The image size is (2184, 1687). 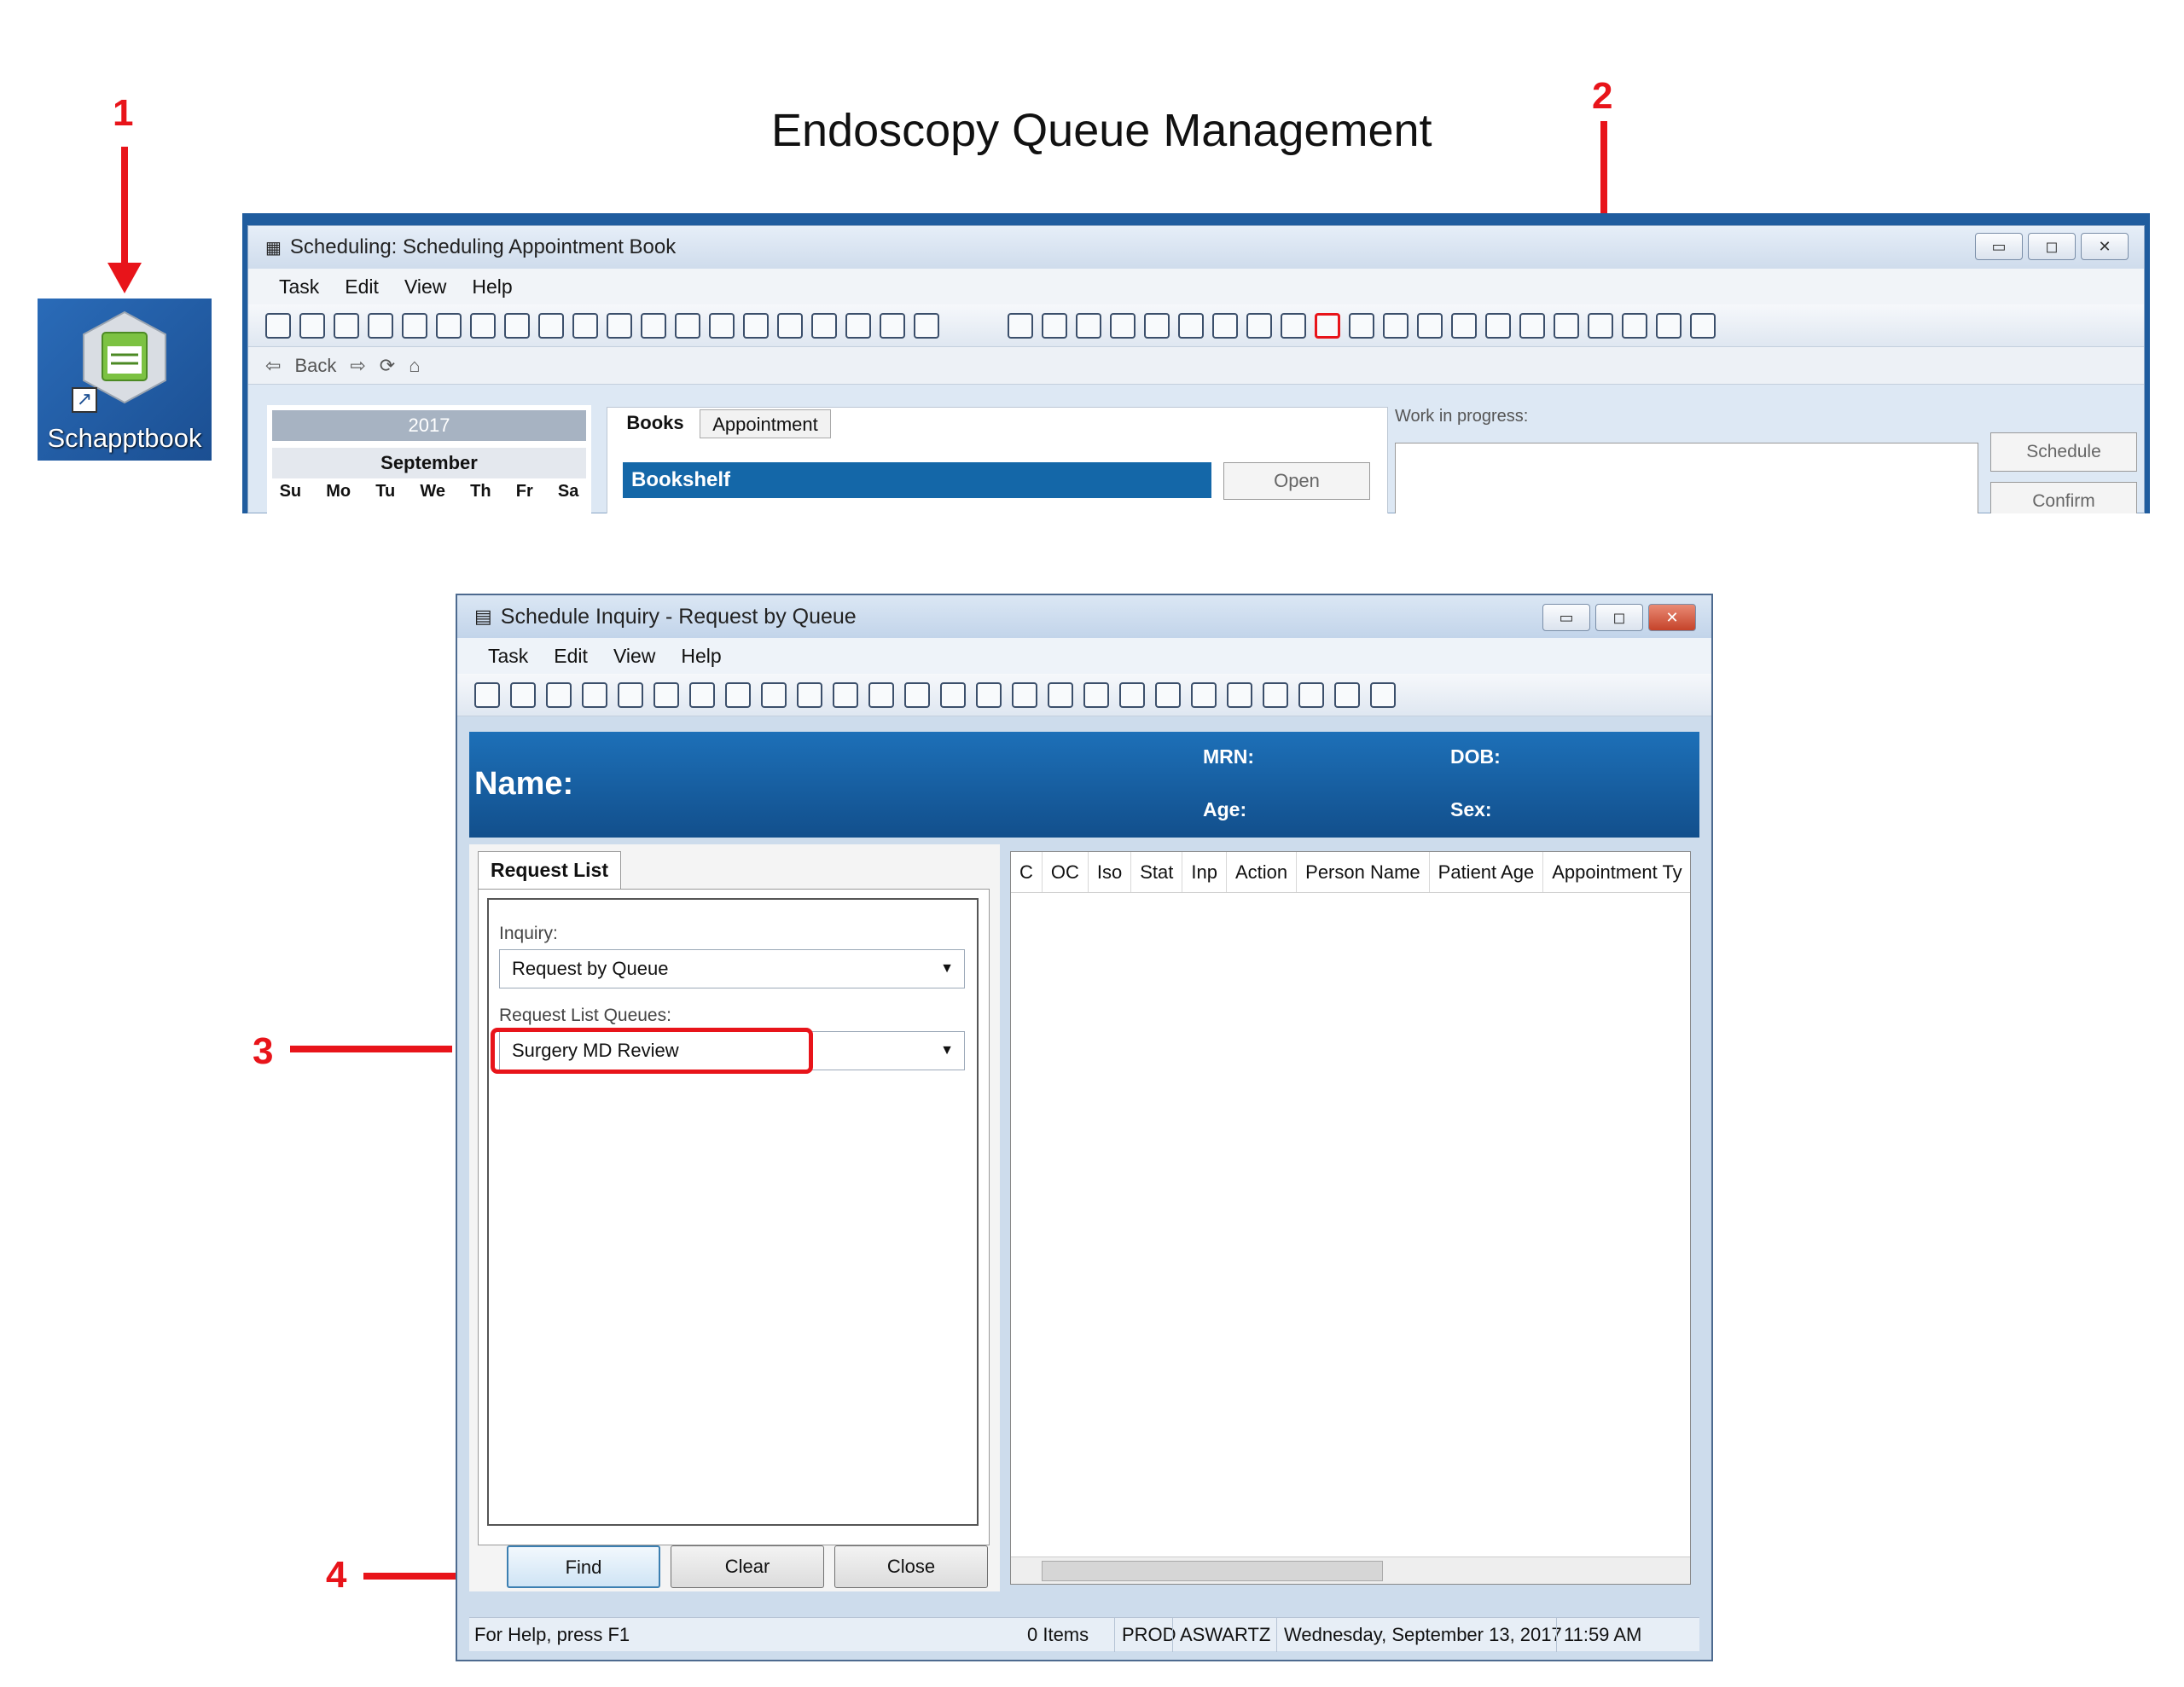 What do you see at coordinates (1212, 1571) in the screenshot?
I see `scrollbar-thumb` at bounding box center [1212, 1571].